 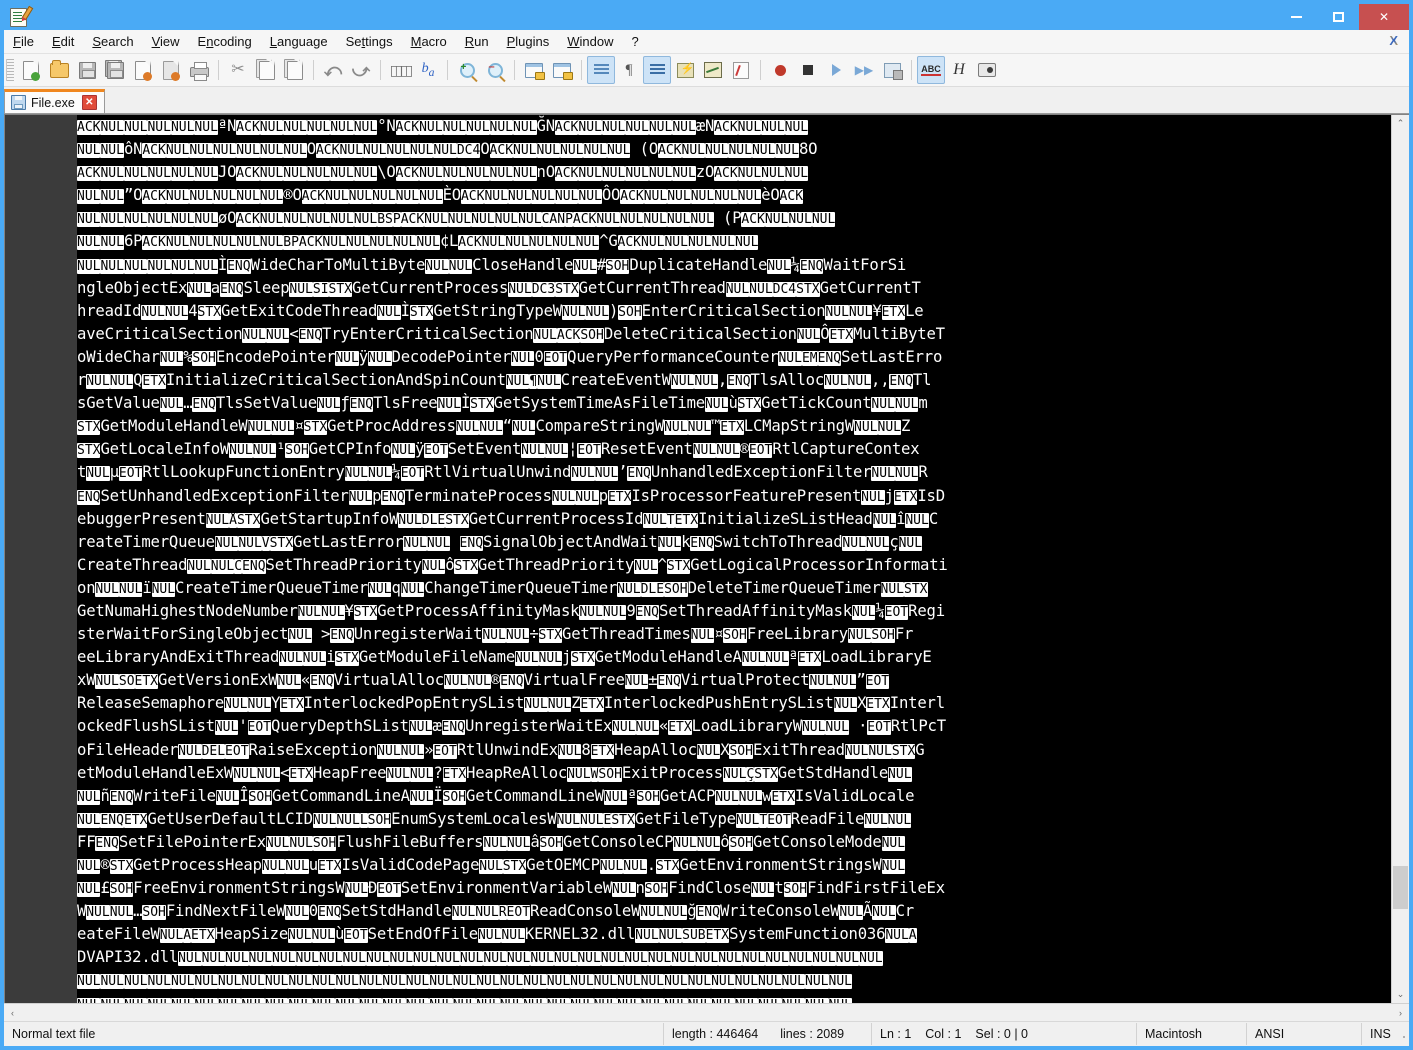 I want to click on replace-icon: ba, so click(x=428, y=70).